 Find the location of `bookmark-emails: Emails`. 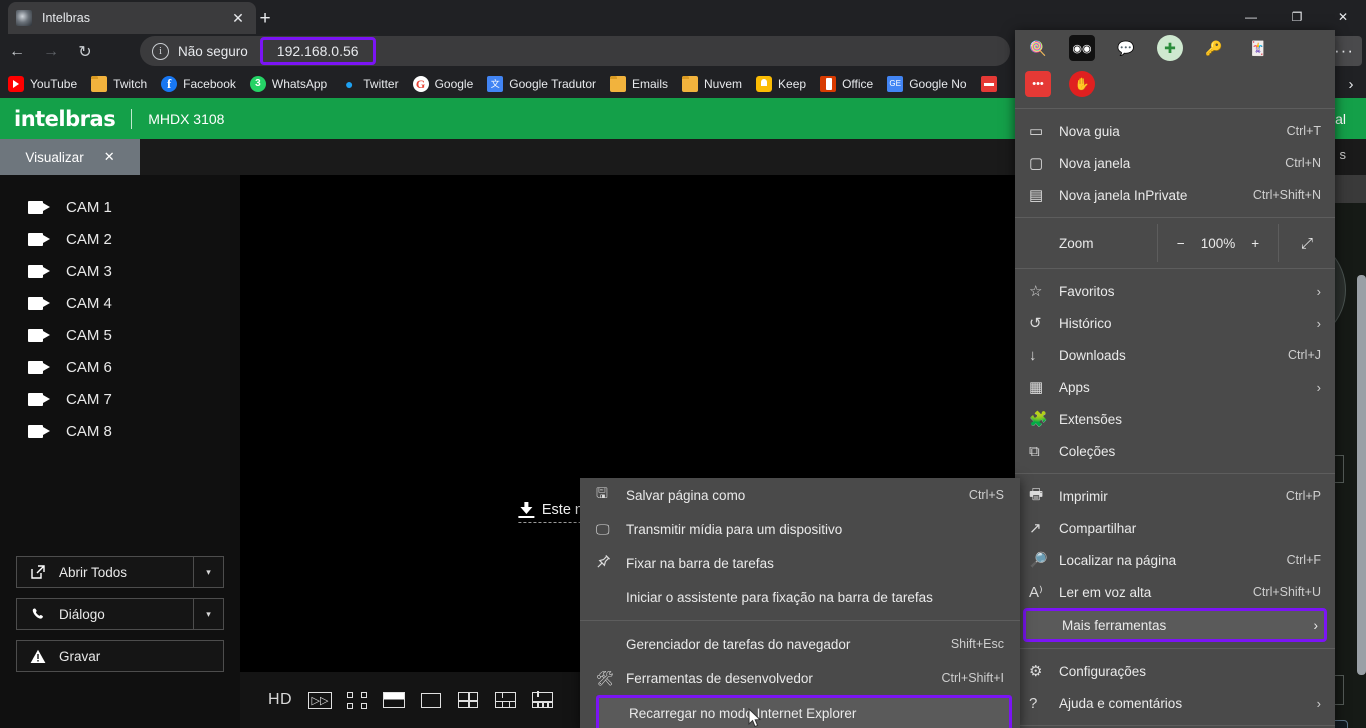

bookmark-emails: Emails is located at coordinates (639, 84).